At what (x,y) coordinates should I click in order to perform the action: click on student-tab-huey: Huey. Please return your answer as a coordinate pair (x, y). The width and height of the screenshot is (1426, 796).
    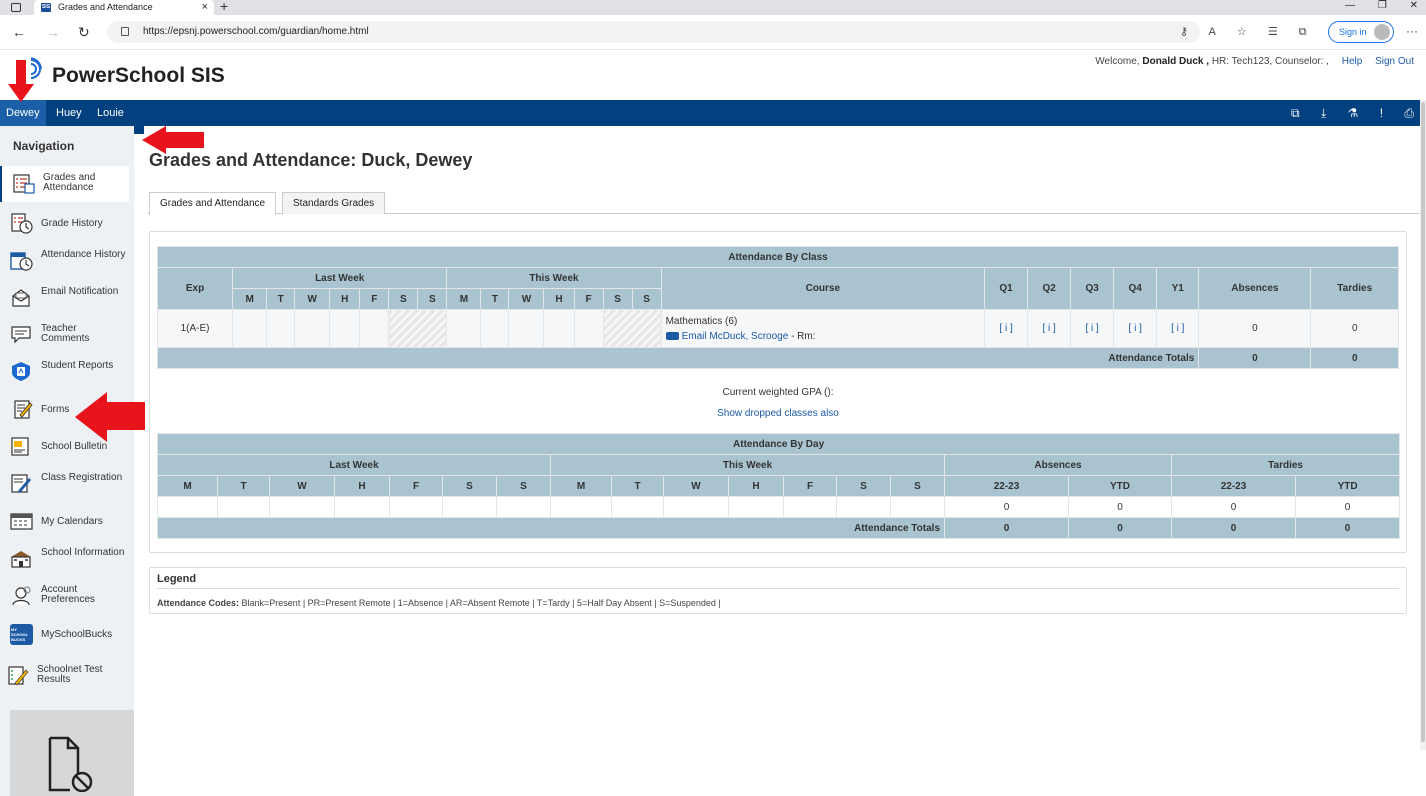
    Looking at the image, I should click on (69, 113).